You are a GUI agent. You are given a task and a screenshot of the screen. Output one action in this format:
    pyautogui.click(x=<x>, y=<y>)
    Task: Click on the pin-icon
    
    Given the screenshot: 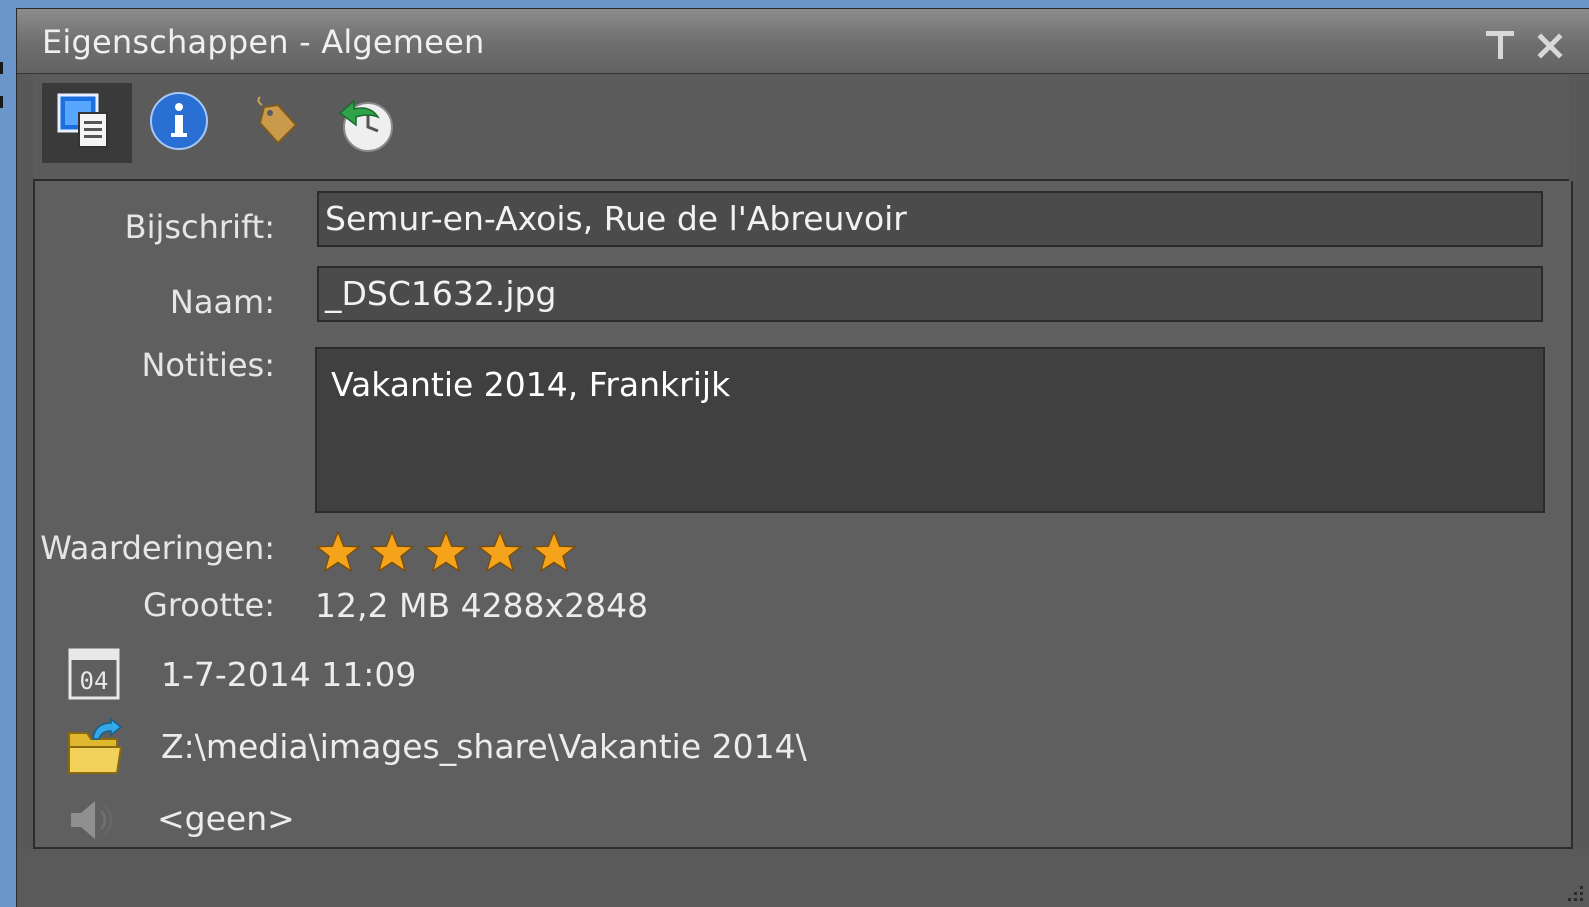 What is the action you would take?
    pyautogui.click(x=1500, y=44)
    